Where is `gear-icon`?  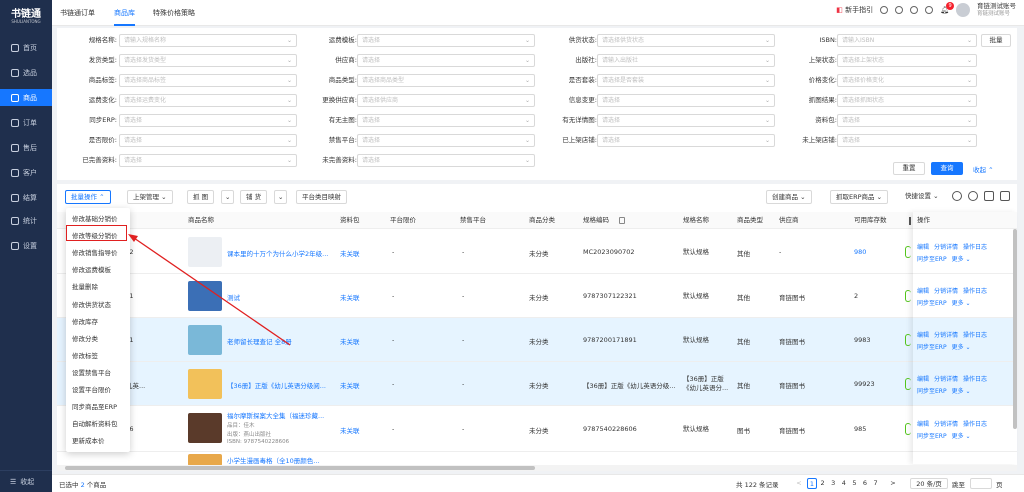 gear-icon is located at coordinates (973, 196).